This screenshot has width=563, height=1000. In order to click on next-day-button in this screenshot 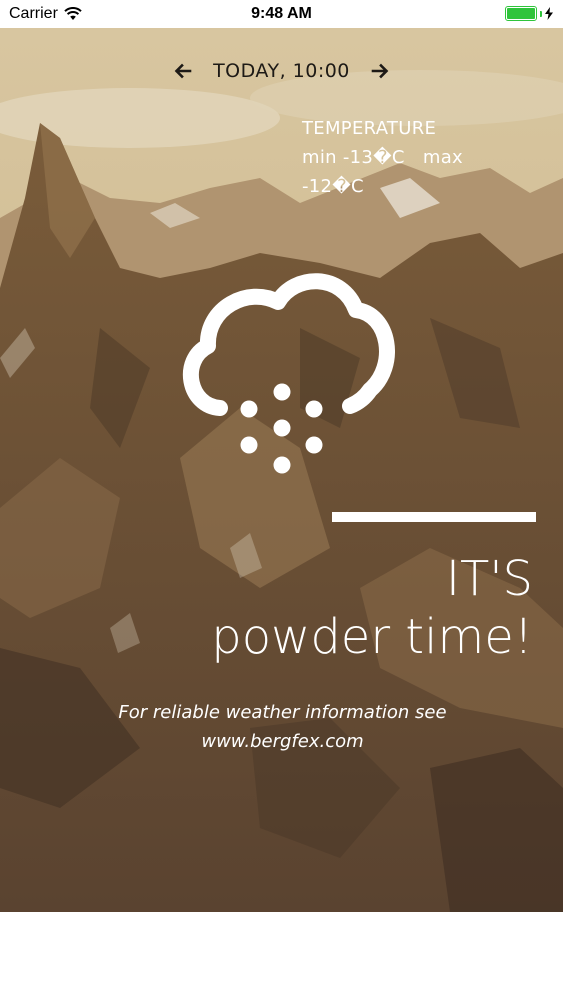, I will do `click(380, 71)`.